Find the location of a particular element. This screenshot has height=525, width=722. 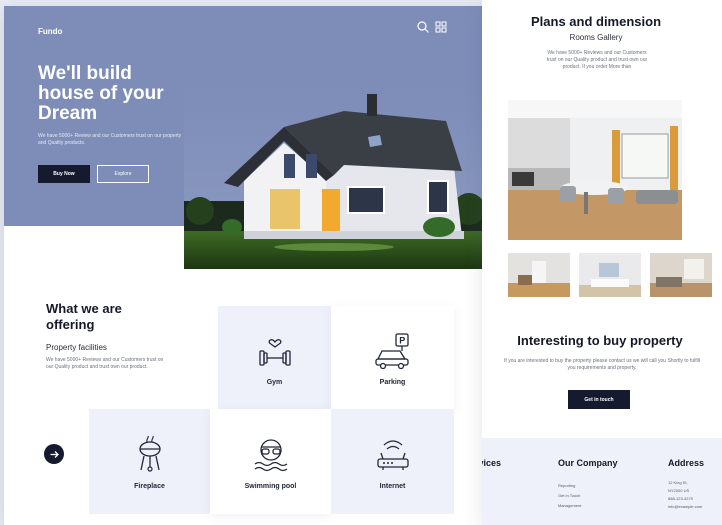

explore-button: Explore is located at coordinates (123, 174).